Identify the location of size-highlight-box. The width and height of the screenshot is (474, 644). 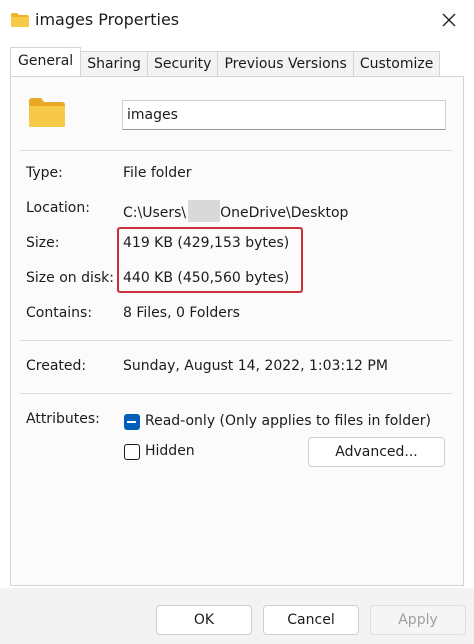
(210, 260).